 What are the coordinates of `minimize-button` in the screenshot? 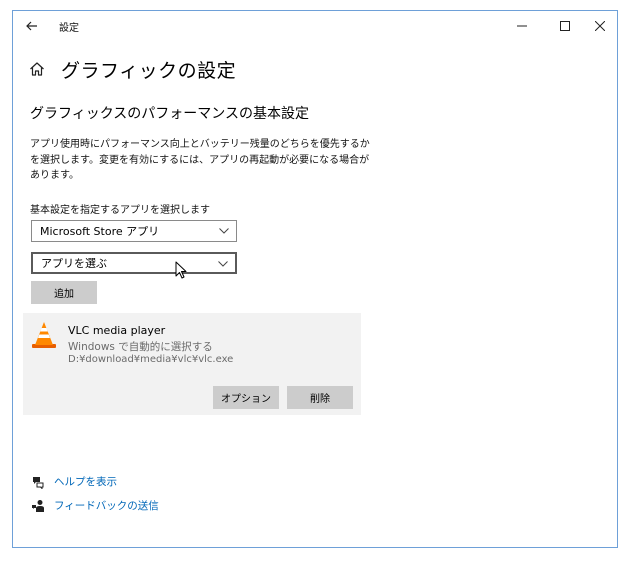 It's located at (522, 26).